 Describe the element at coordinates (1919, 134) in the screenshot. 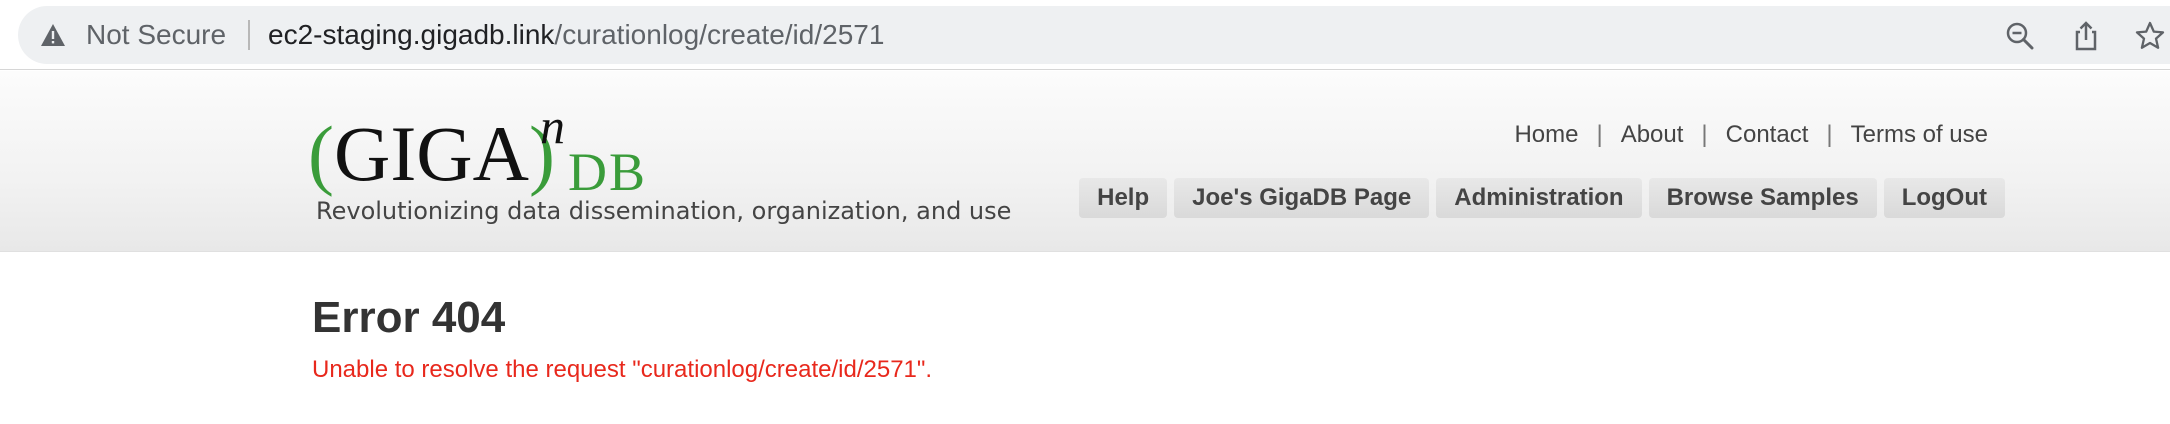

I see `terms-link: Terms of use` at that location.